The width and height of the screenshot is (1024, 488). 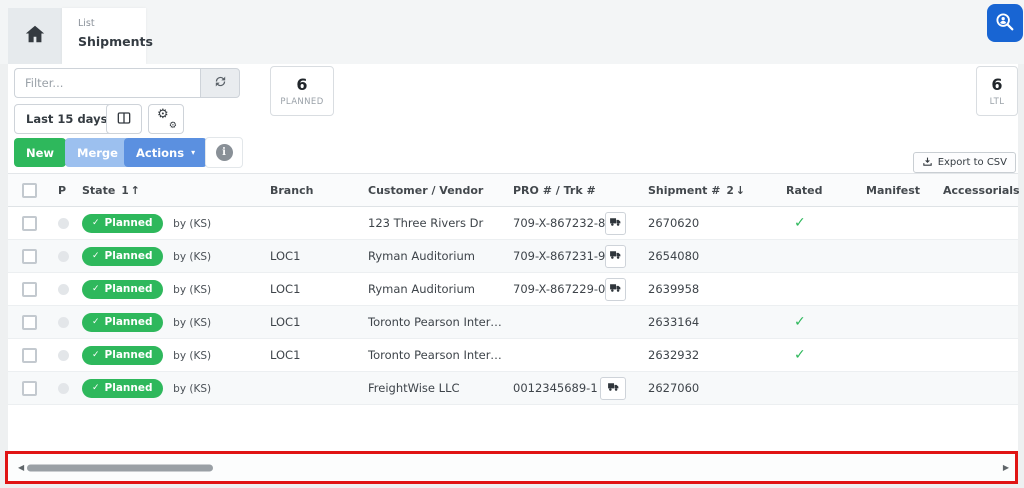 What do you see at coordinates (978, 190) in the screenshot?
I see `header-accessorials: Accessorials` at bounding box center [978, 190].